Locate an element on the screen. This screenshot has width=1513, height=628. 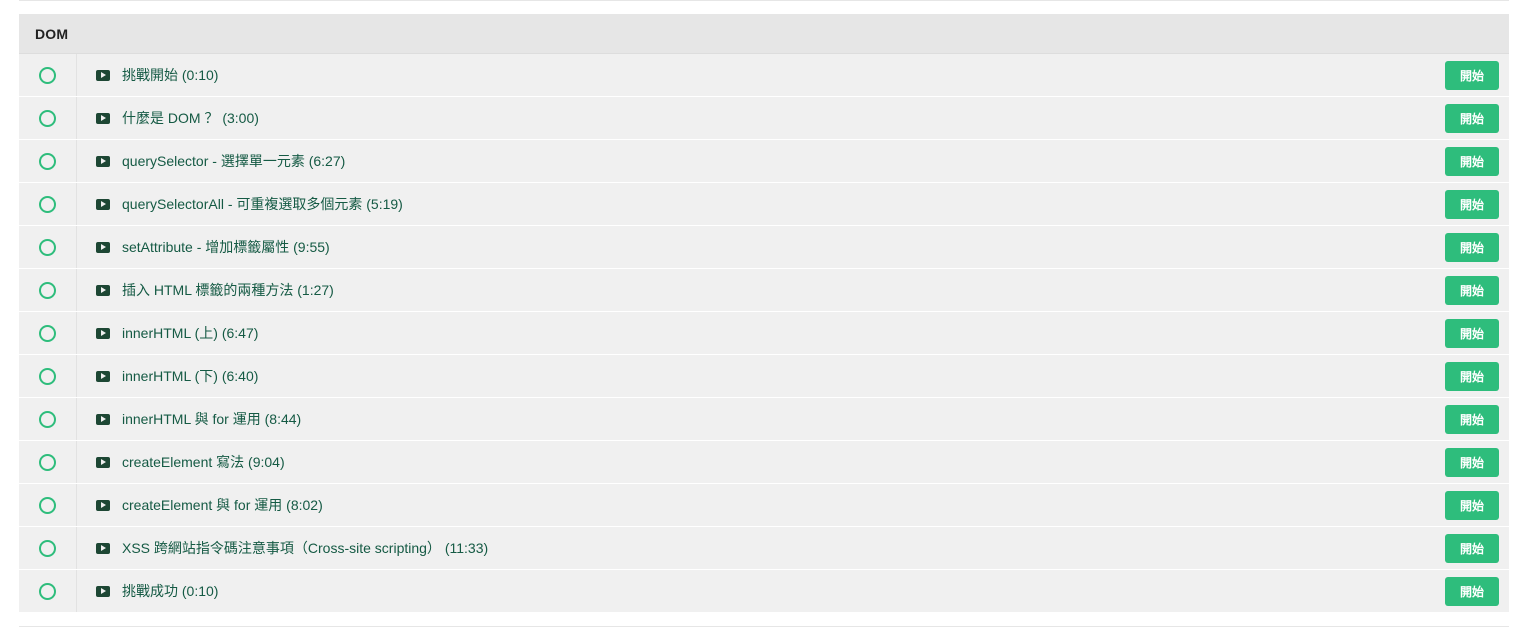
lesson-row: createElement 與 for 運用 (8:02) 開始 is located at coordinates (764, 505).